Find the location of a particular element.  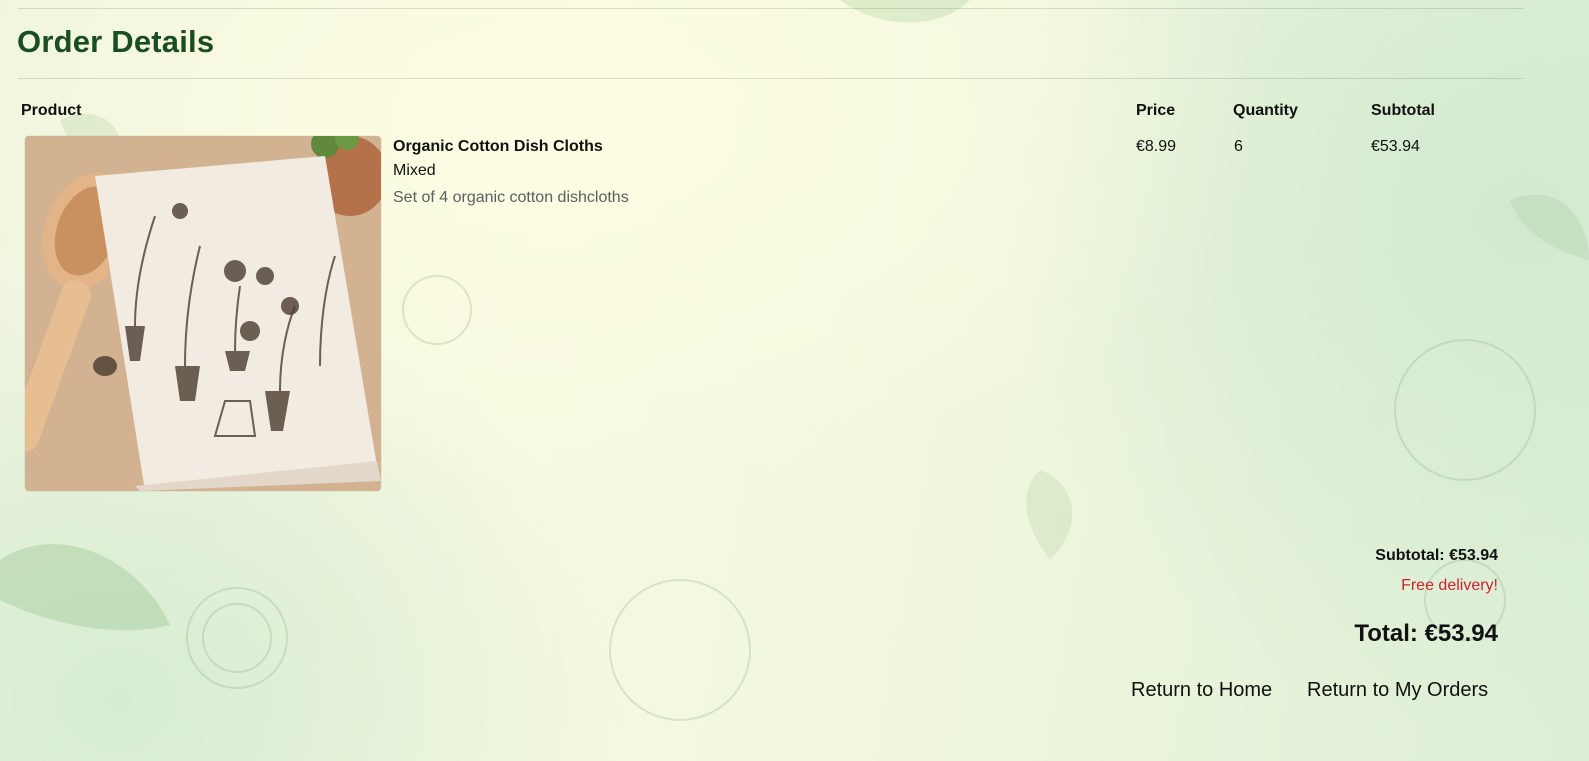

product-variant: Mixed is located at coordinates (414, 170).